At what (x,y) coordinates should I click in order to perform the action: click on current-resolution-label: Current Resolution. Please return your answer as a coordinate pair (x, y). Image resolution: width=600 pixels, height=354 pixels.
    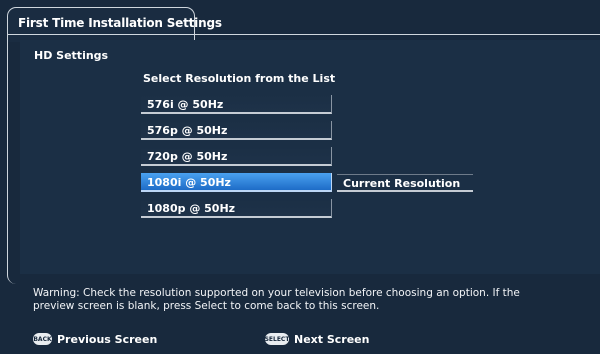
    Looking at the image, I should click on (402, 183).